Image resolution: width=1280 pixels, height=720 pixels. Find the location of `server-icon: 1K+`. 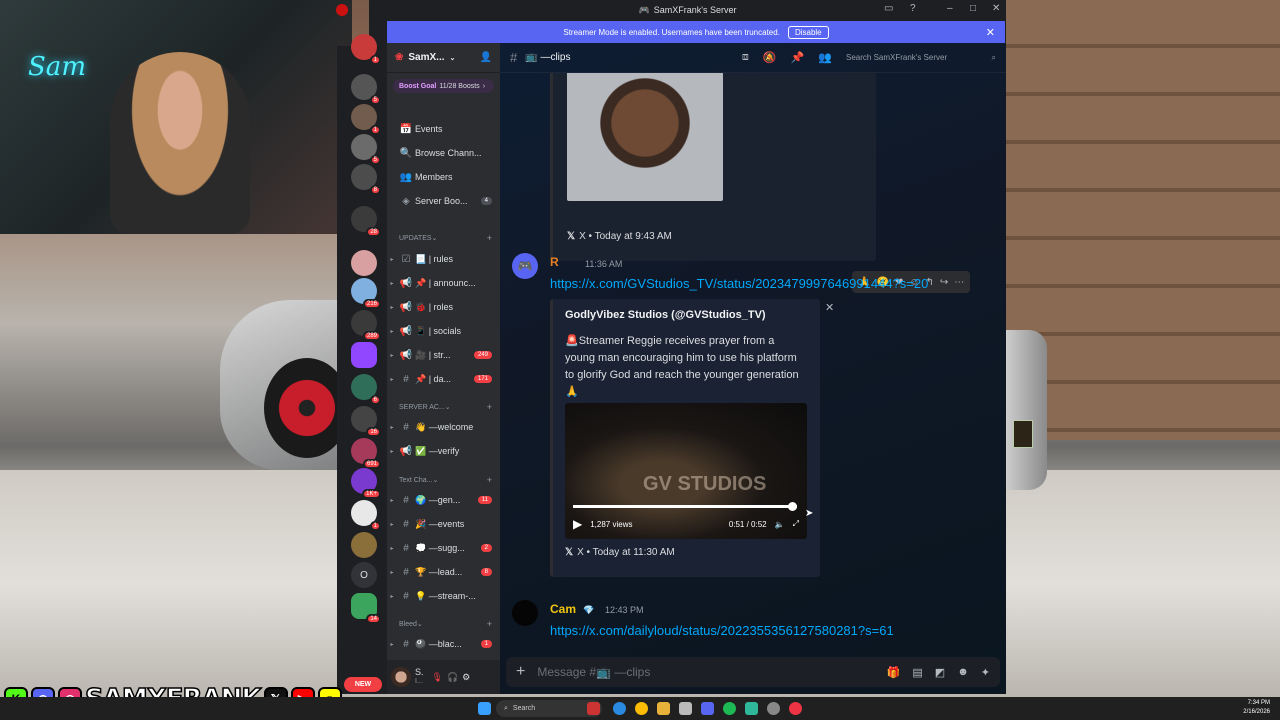

server-icon: 1K+ is located at coordinates (366, 483).